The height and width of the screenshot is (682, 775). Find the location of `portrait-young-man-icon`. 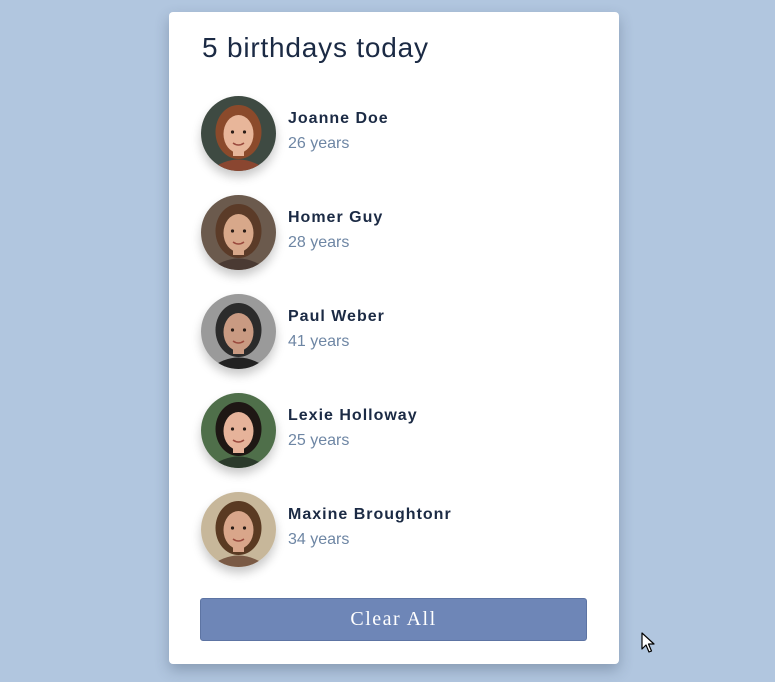

portrait-young-man-icon is located at coordinates (238, 232).